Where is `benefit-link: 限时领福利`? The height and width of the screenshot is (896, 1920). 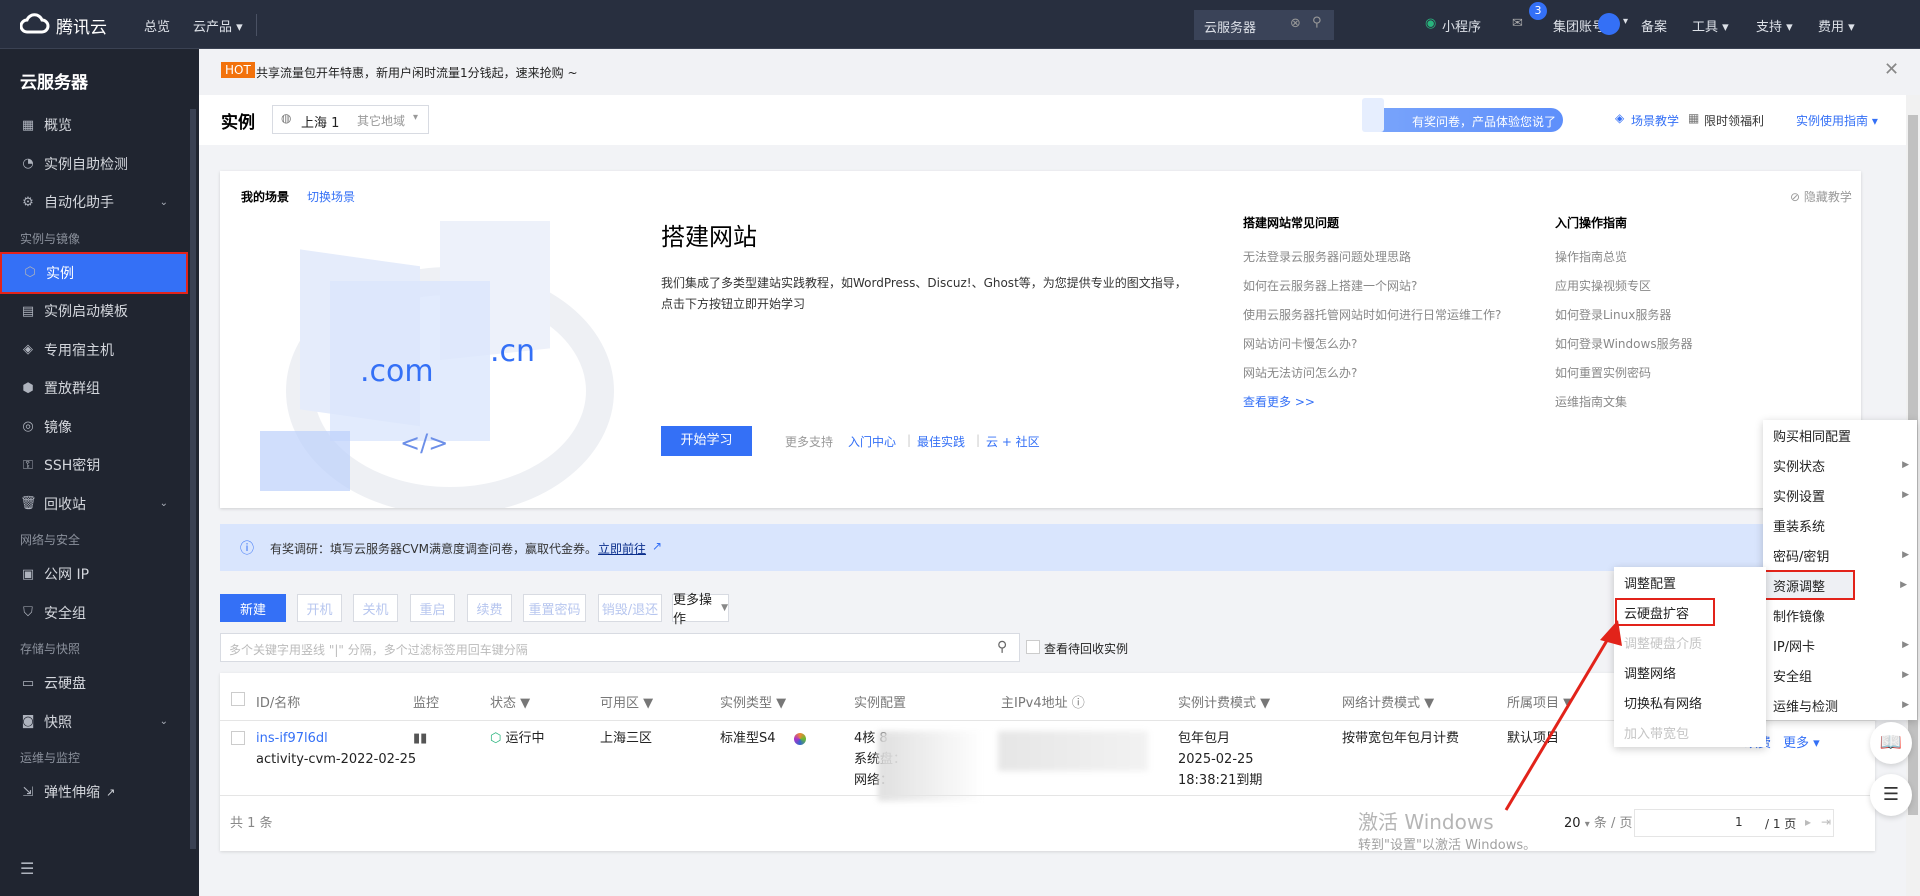
benefit-link: 限时领福利 is located at coordinates (1734, 120).